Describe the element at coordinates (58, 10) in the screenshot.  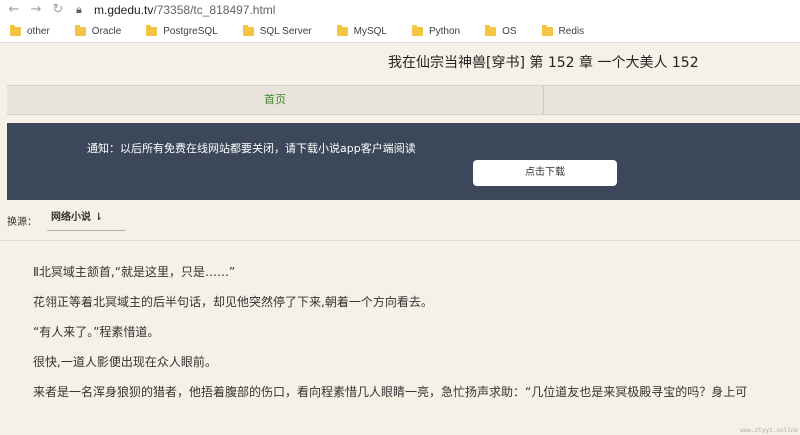
I see `reload-icon: ↻` at that location.